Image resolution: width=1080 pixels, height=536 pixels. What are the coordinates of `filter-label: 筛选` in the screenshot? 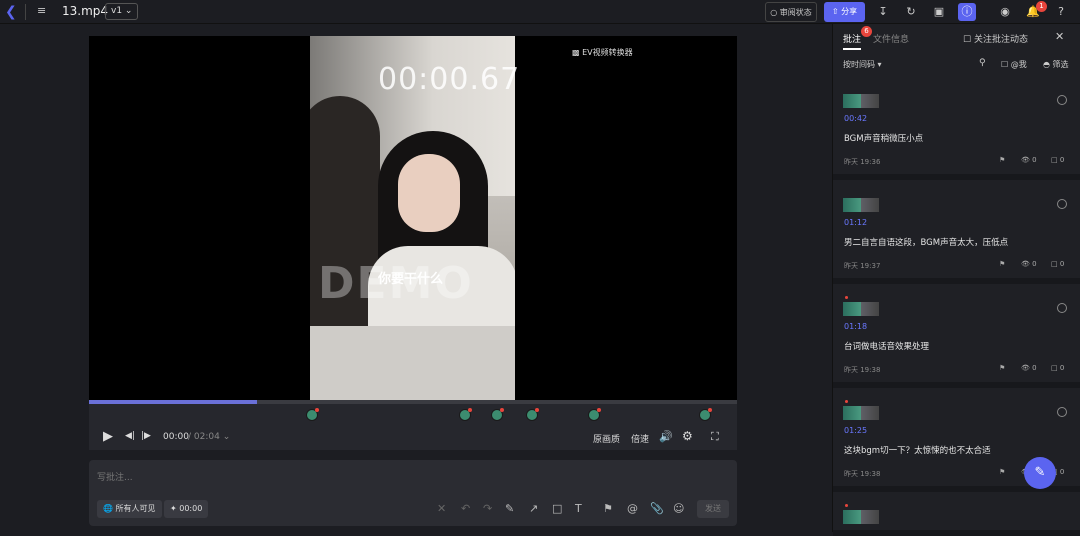 It's located at (1060, 64).